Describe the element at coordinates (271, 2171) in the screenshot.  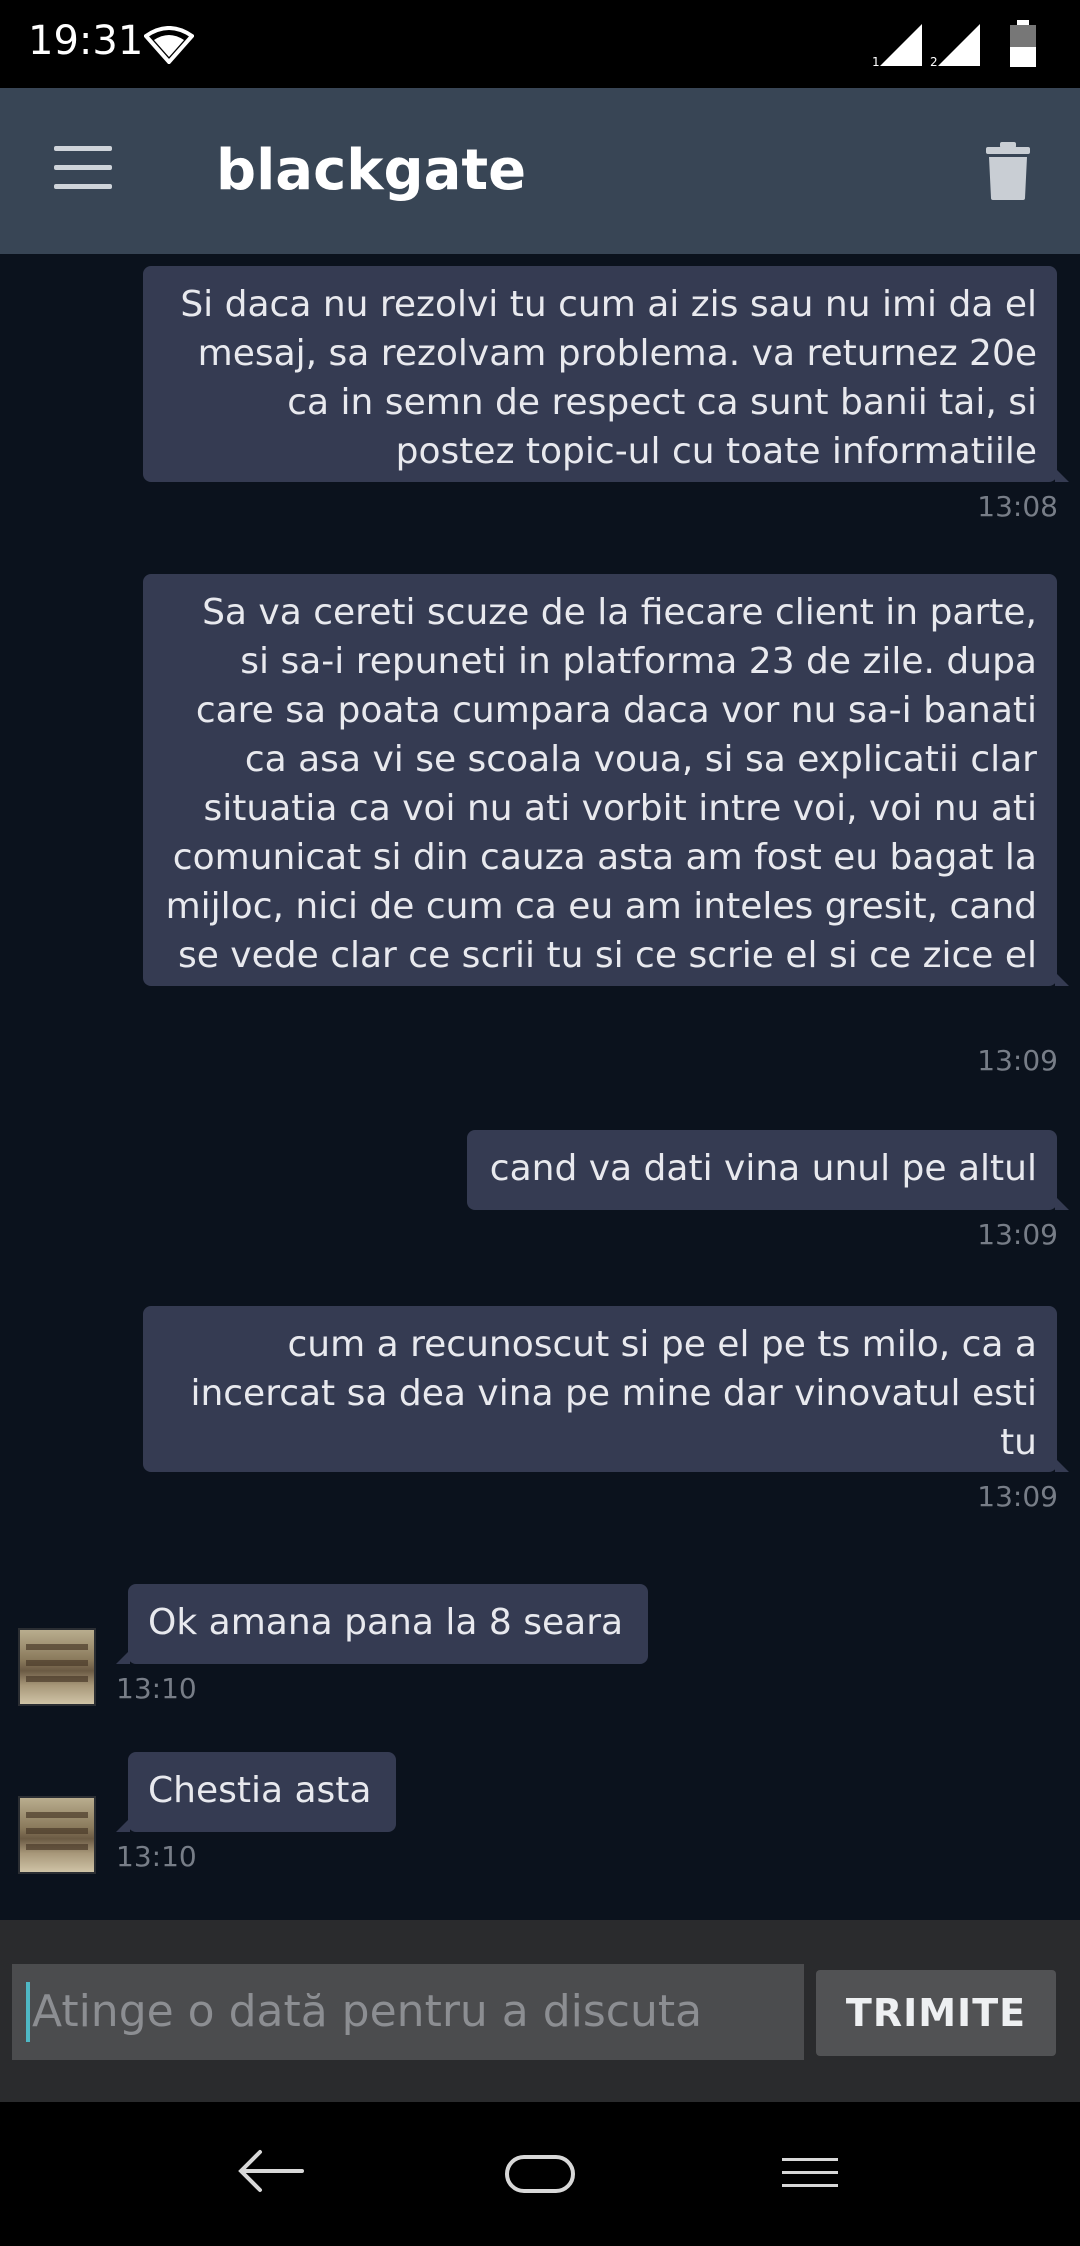
I see `back-icon` at that location.